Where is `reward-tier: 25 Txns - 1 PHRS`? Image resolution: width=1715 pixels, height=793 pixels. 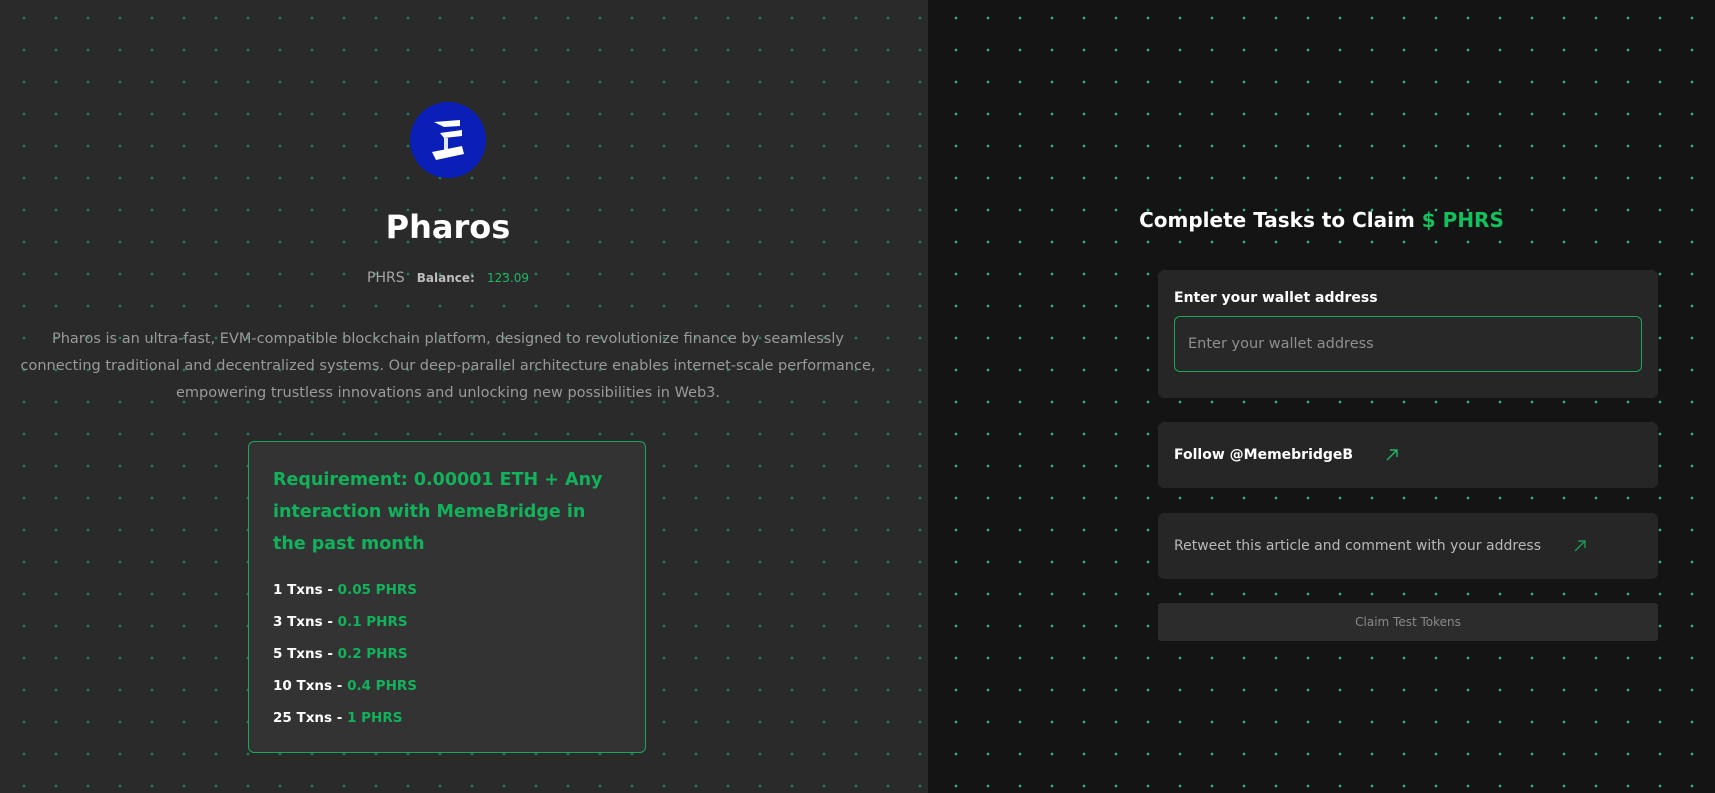
reward-tier: 25 Txns - 1 PHRS is located at coordinates (447, 718).